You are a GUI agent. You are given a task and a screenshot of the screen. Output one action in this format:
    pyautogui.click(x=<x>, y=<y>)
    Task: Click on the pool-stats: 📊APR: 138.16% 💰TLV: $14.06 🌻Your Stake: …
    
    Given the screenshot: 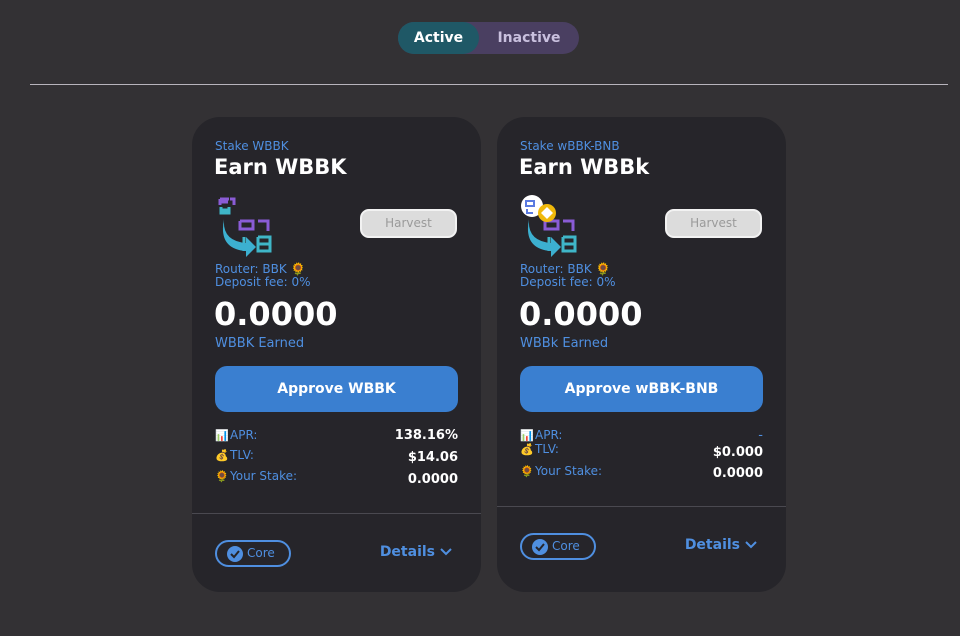 What is the action you would take?
    pyautogui.click(x=336, y=458)
    